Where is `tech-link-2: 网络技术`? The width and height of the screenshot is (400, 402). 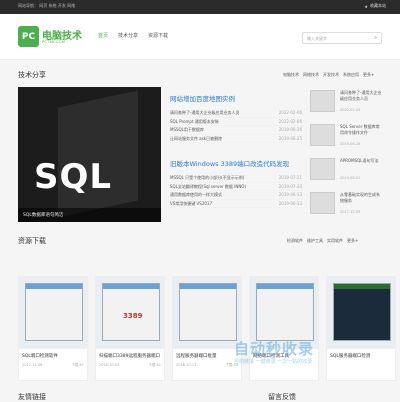 tech-link-2: 网络技术 is located at coordinates (311, 75).